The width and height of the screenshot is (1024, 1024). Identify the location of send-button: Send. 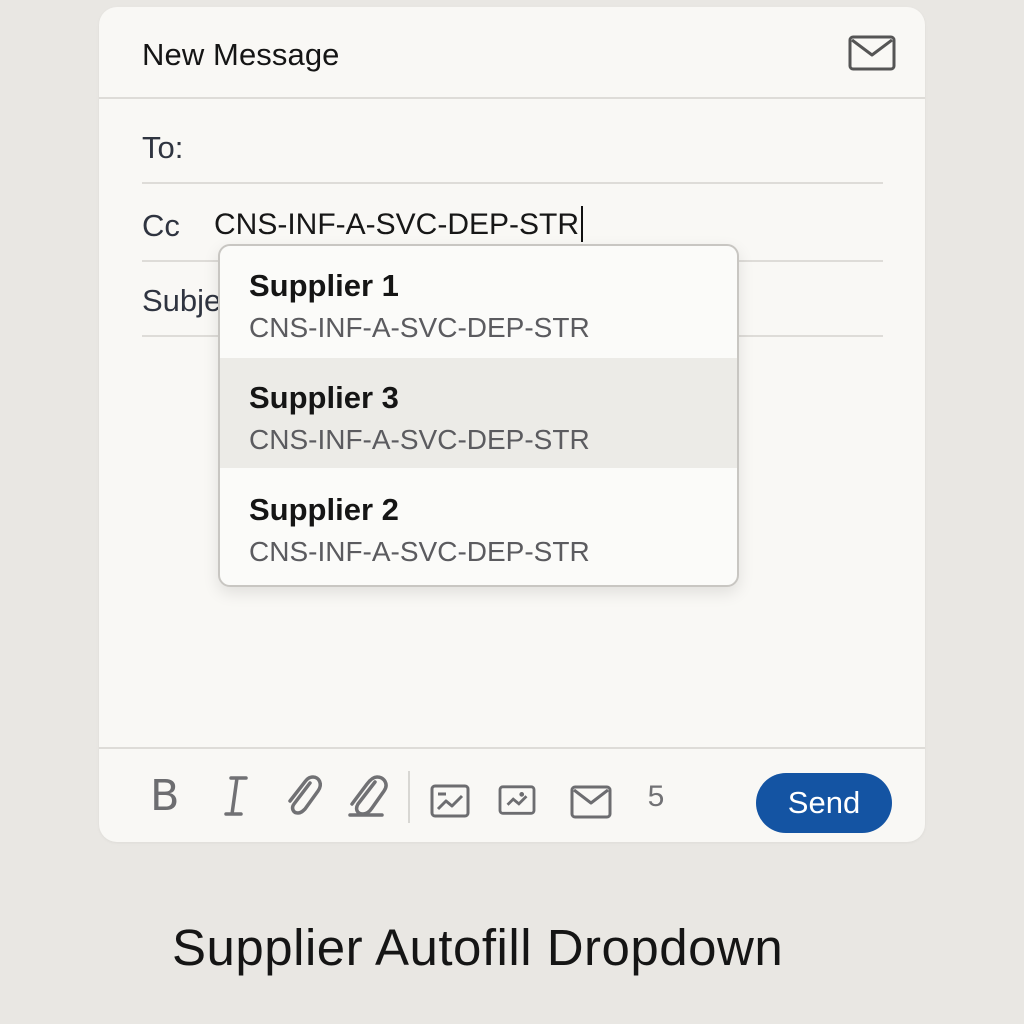
(824, 803).